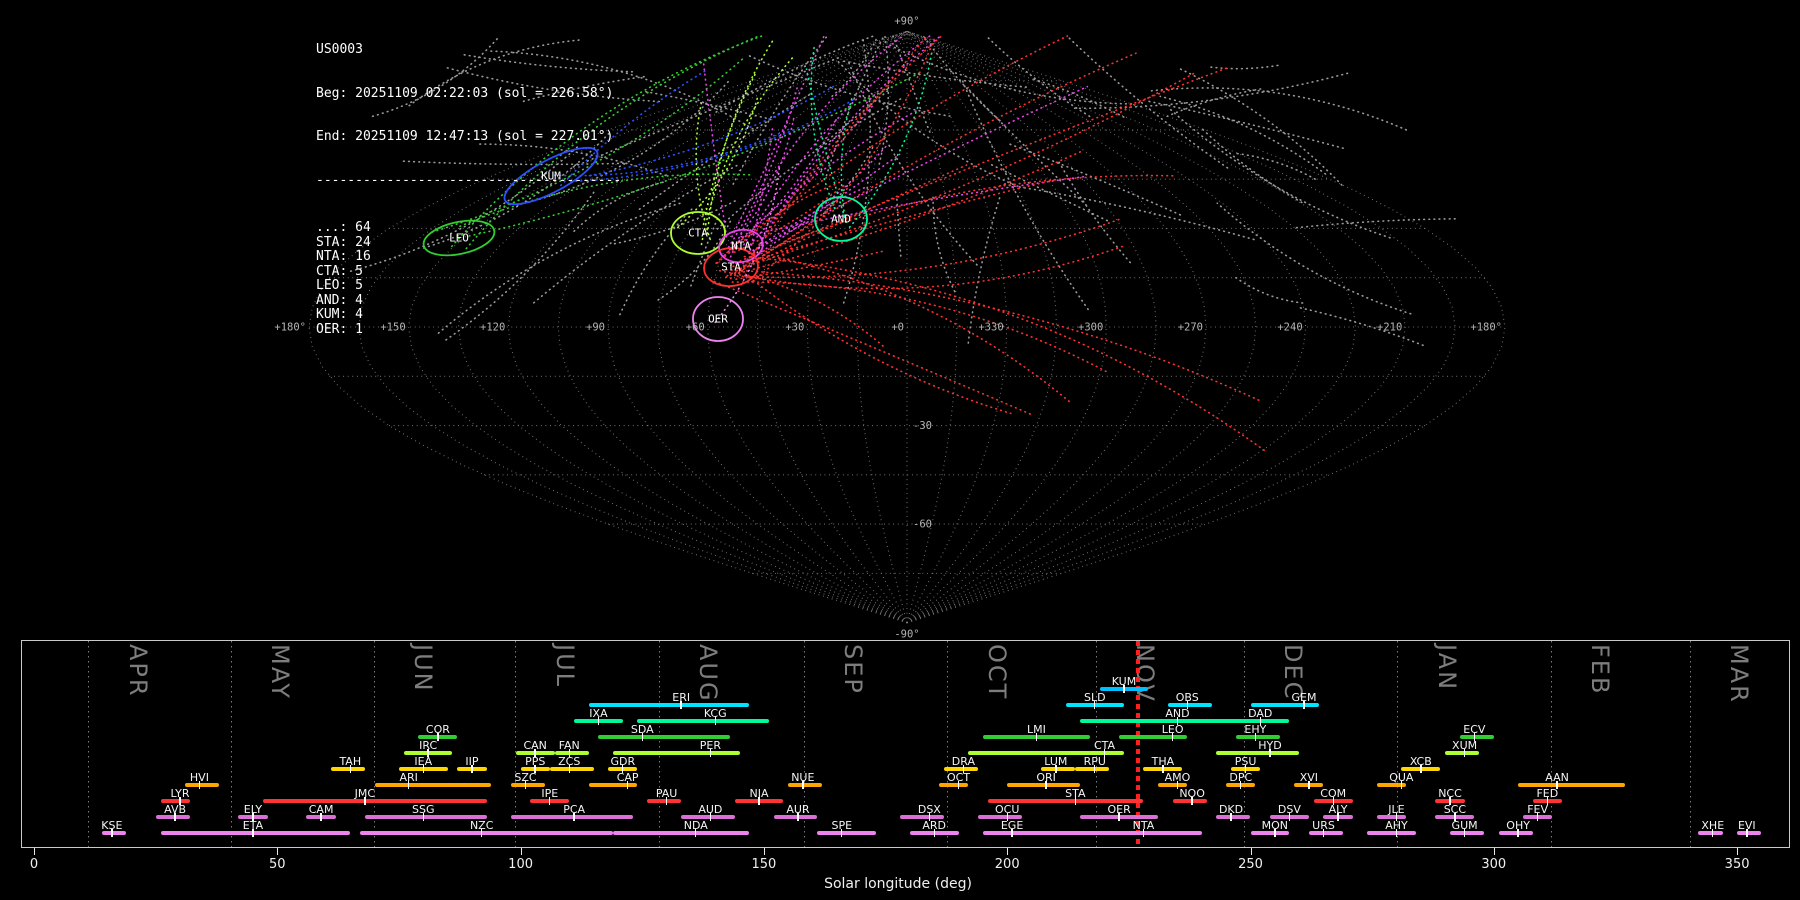  I want to click on shower-label-LMI: LMI, so click(1036, 729).